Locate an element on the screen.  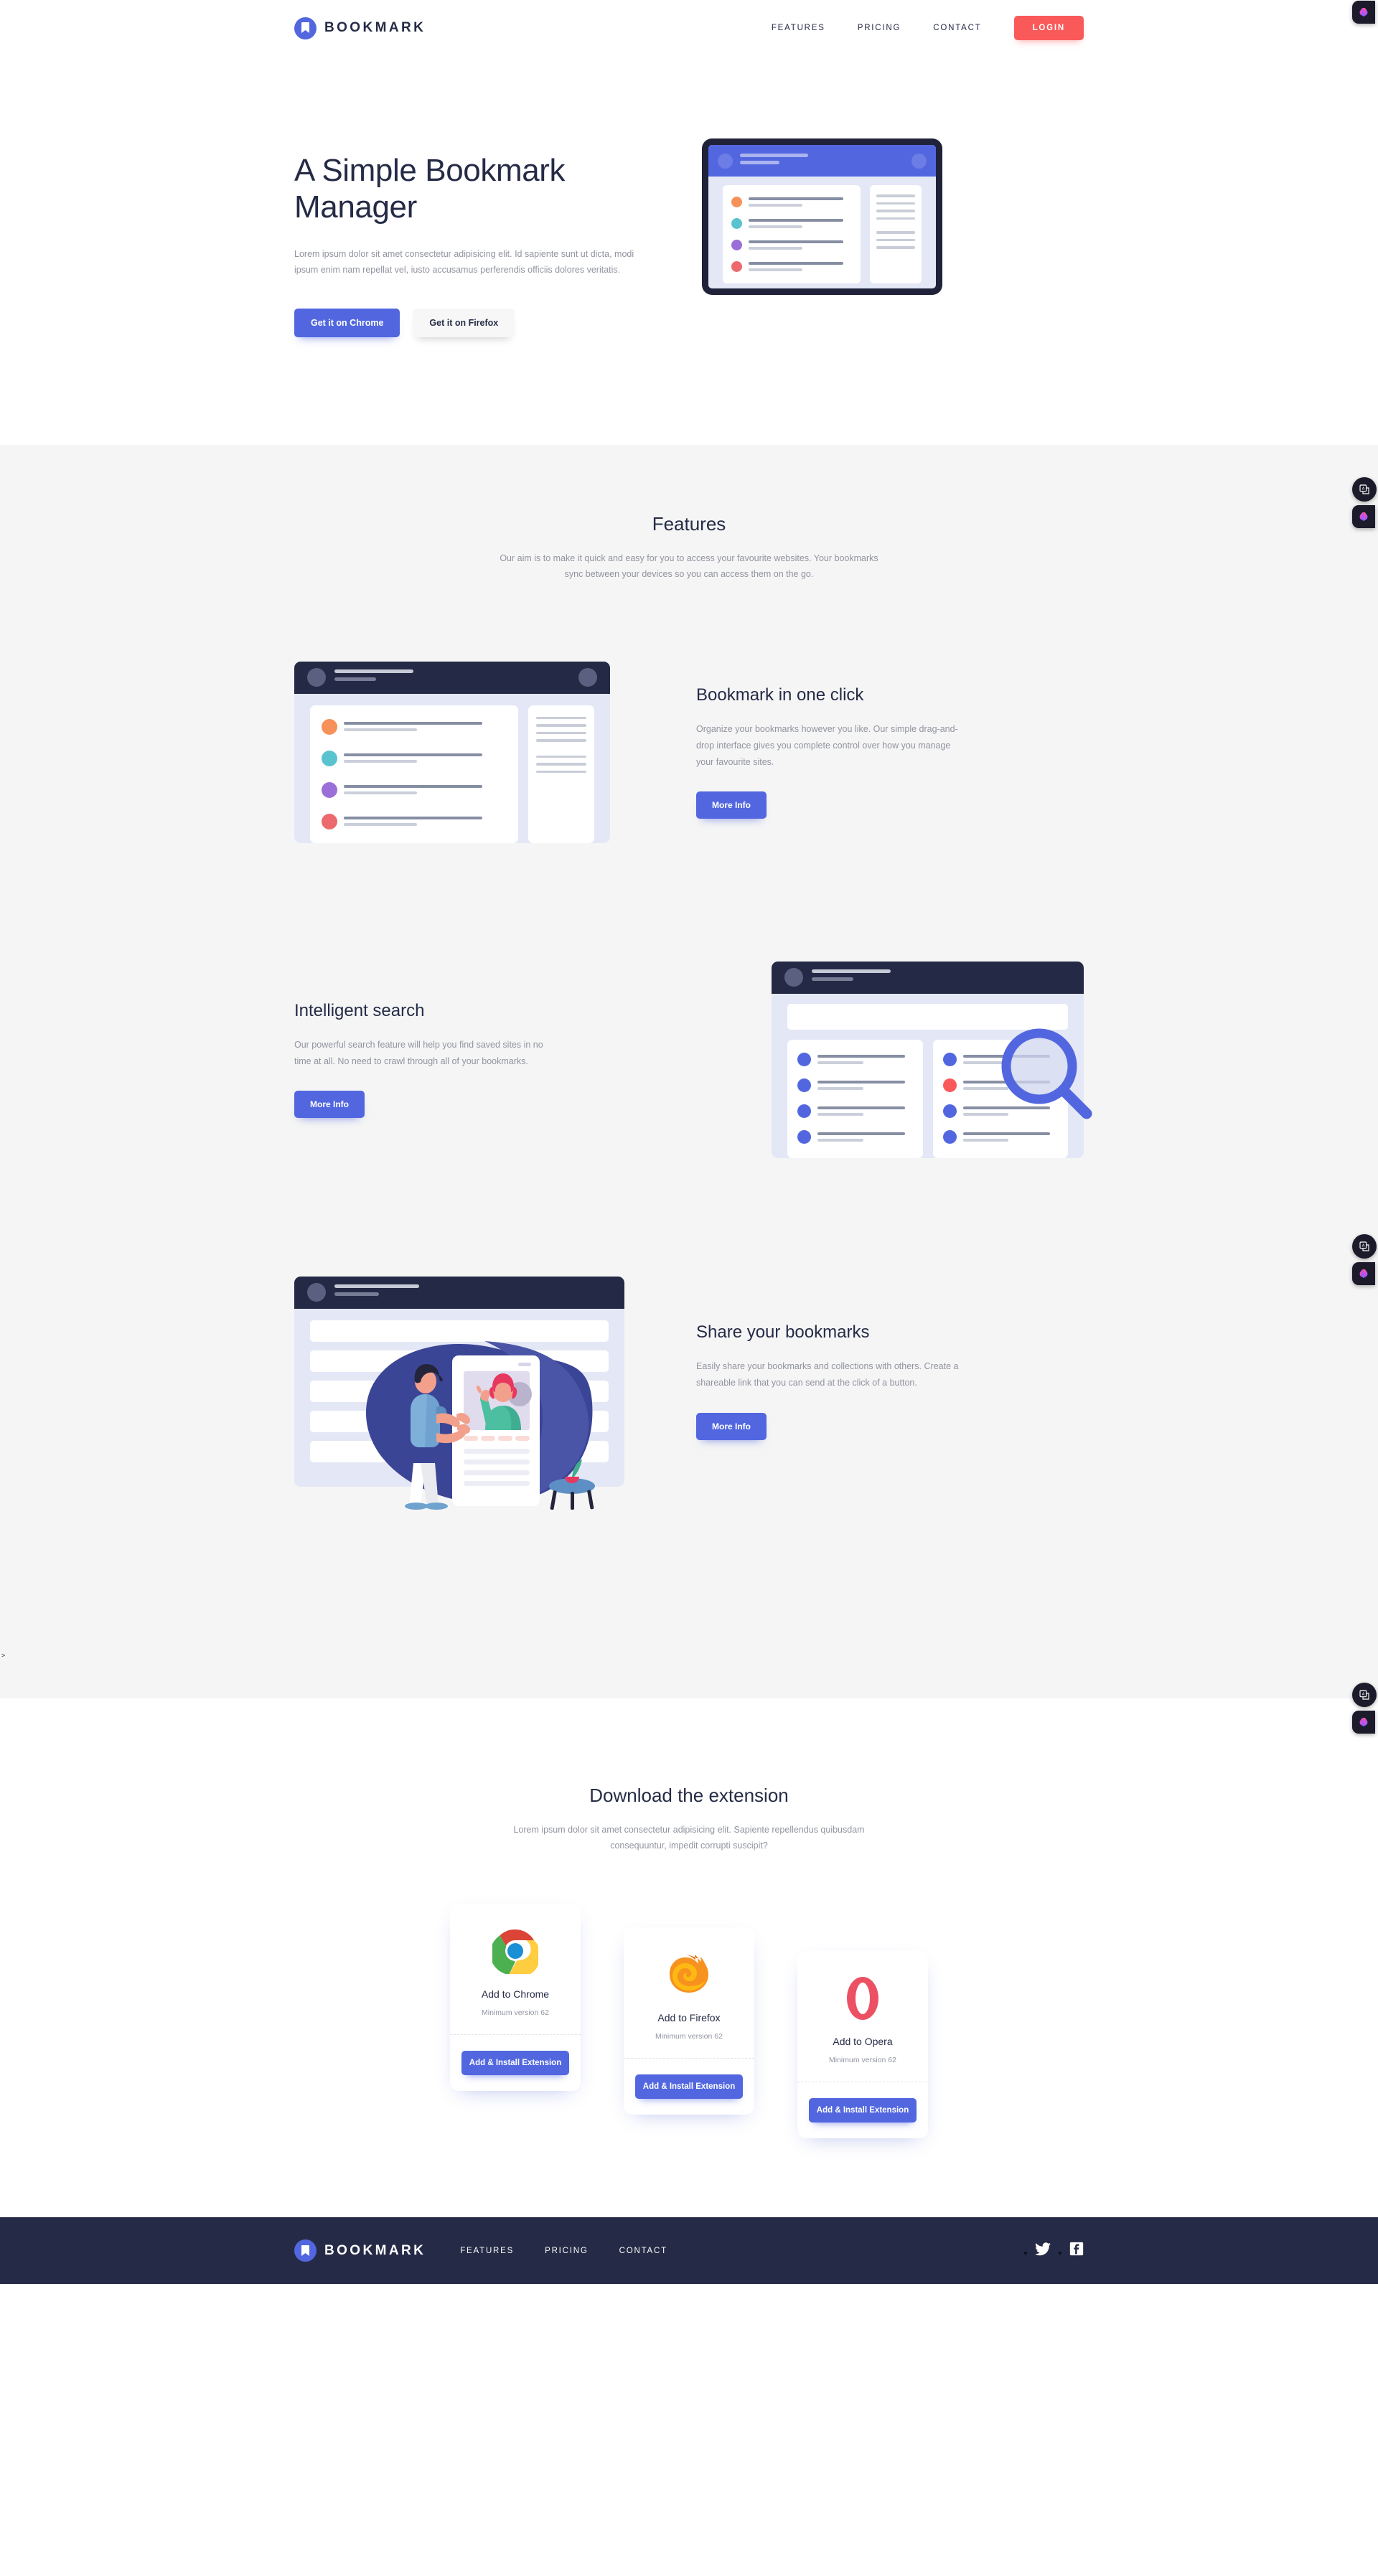
opera-logo-icon is located at coordinates (862, 1998).